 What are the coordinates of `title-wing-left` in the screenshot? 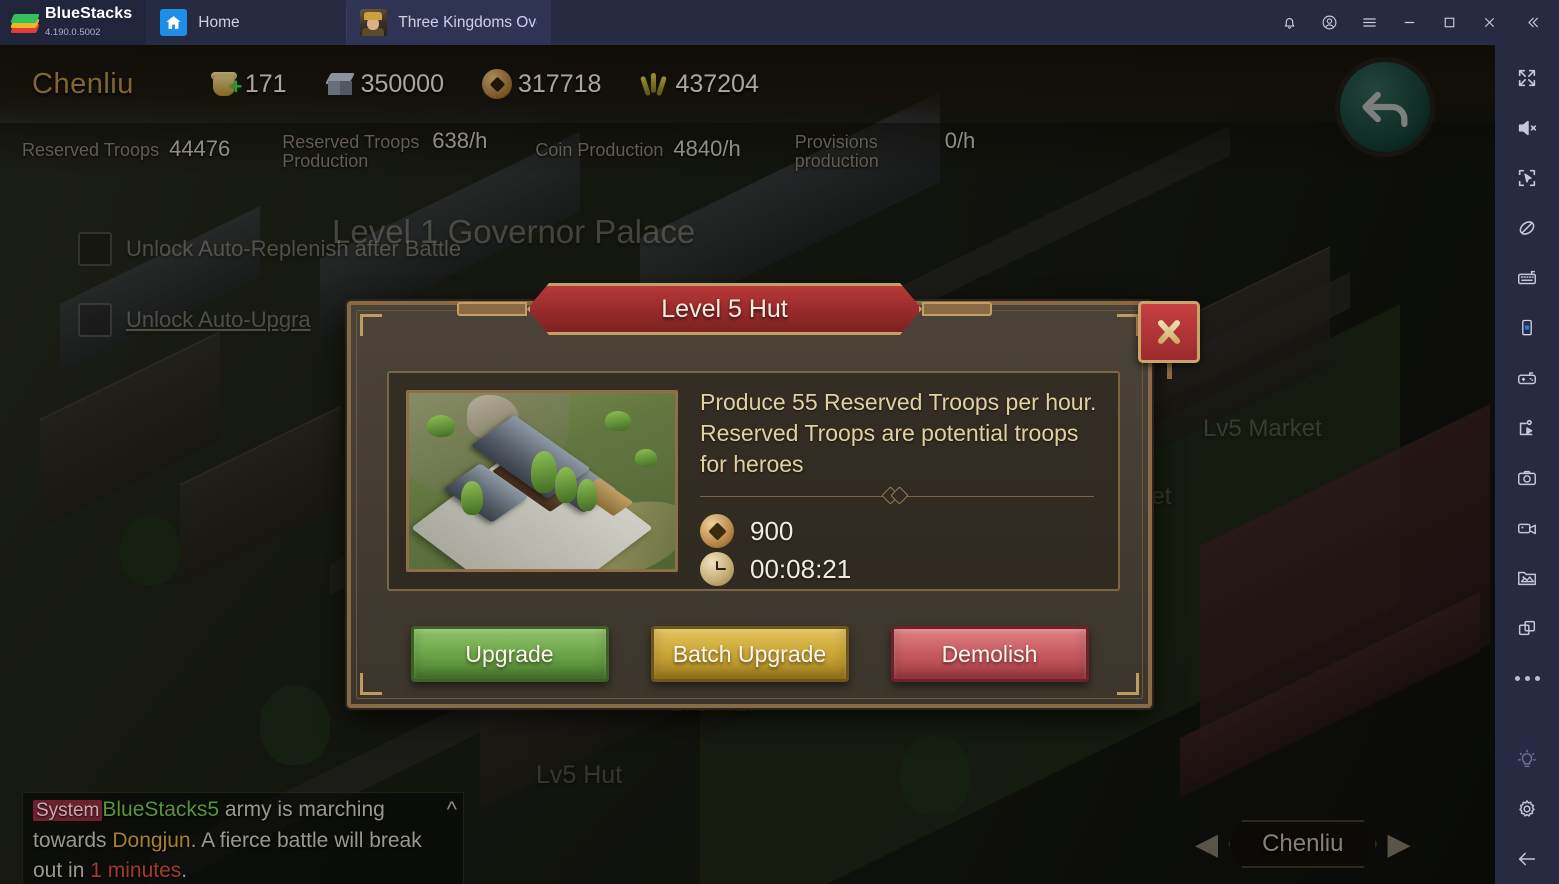 It's located at (492, 309).